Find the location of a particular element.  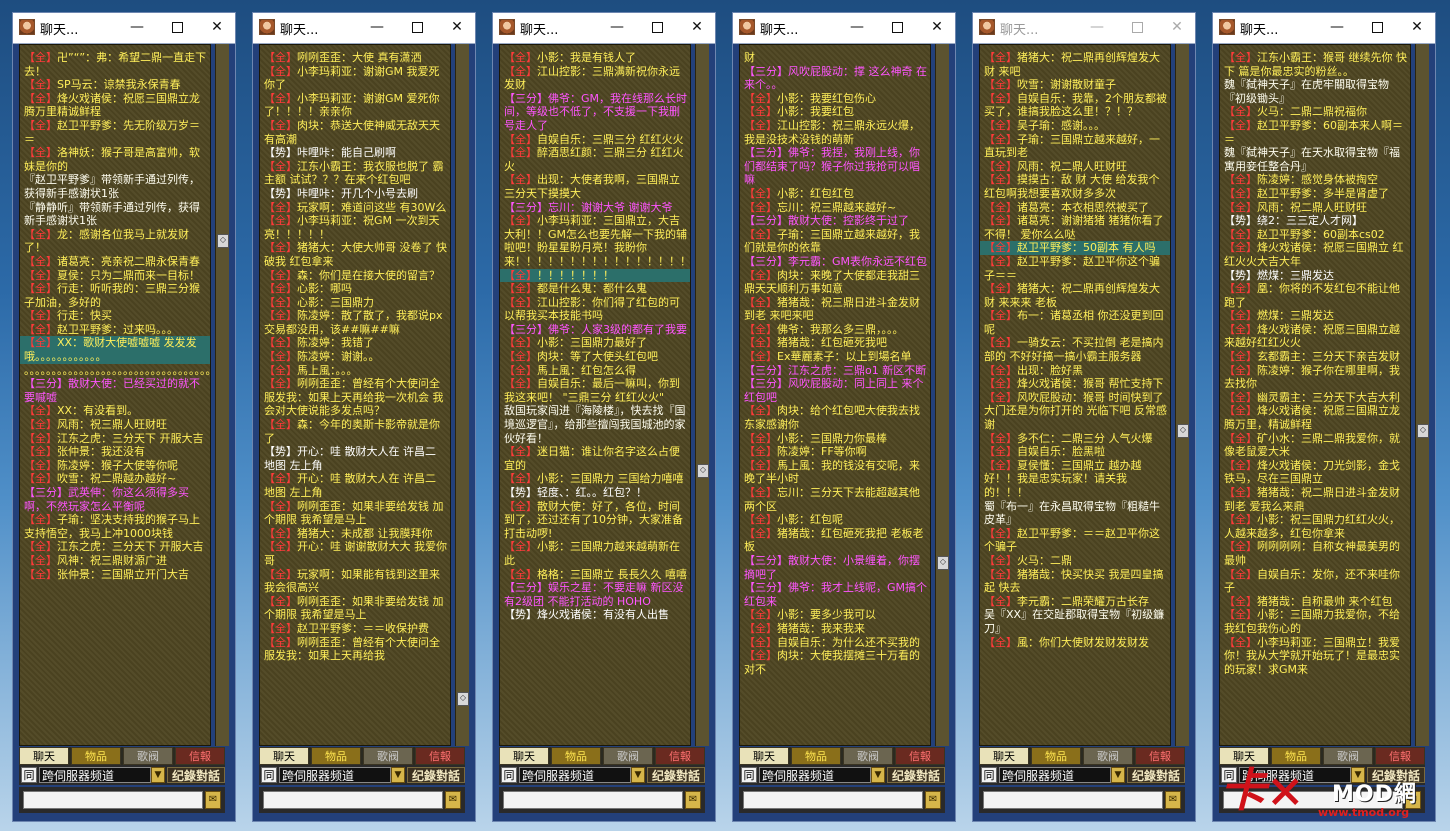

tab-items: 物品 is located at coordinates (336, 756).